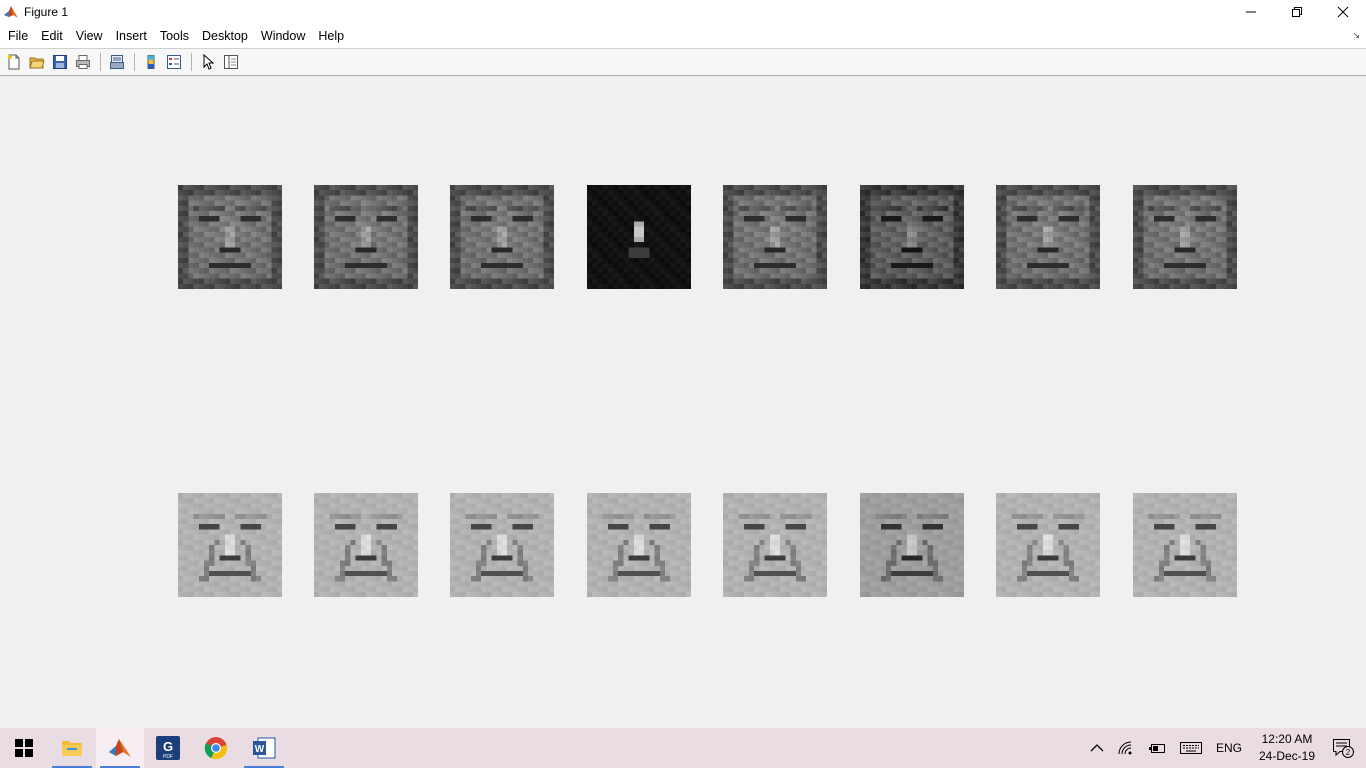 Image resolution: width=1366 pixels, height=768 pixels. Describe the element at coordinates (131, 36) in the screenshot. I see `menu-insert: Insert` at that location.